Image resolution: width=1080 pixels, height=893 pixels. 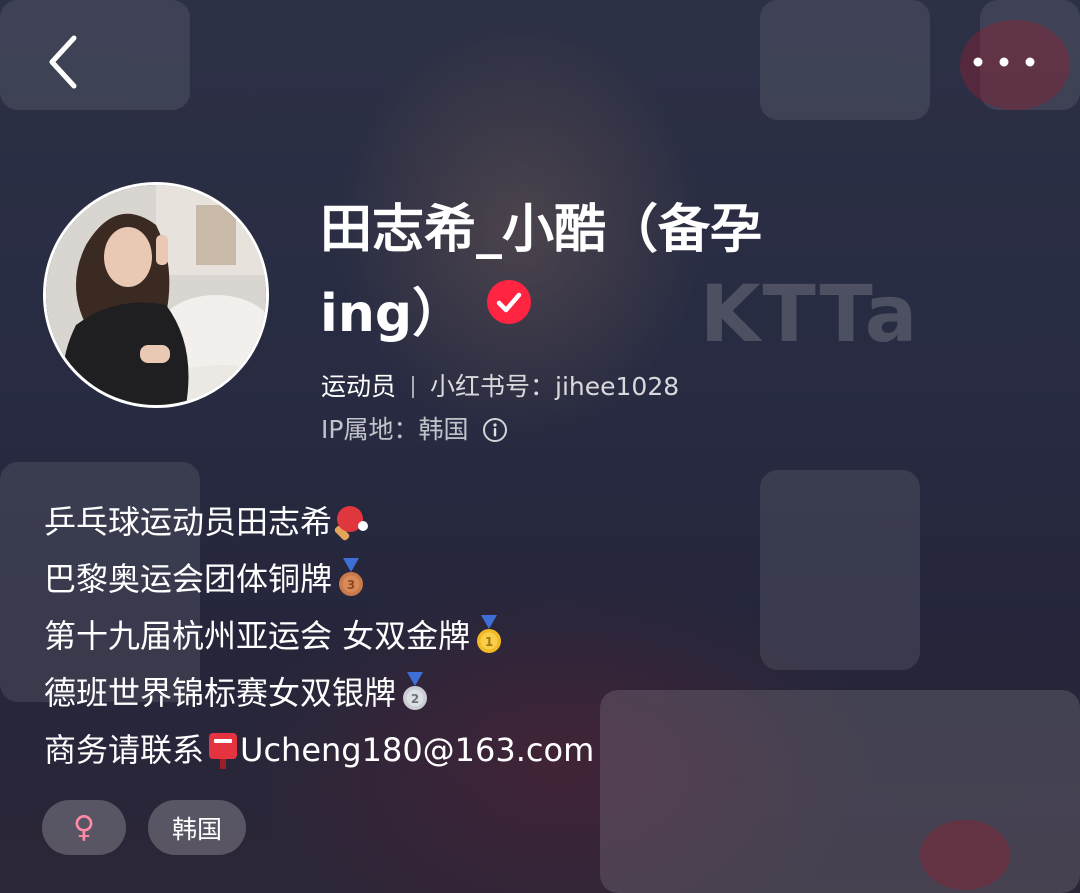 What do you see at coordinates (188, 522) in the screenshot?
I see `bio-text: 乒乓球运动员田志希` at bounding box center [188, 522].